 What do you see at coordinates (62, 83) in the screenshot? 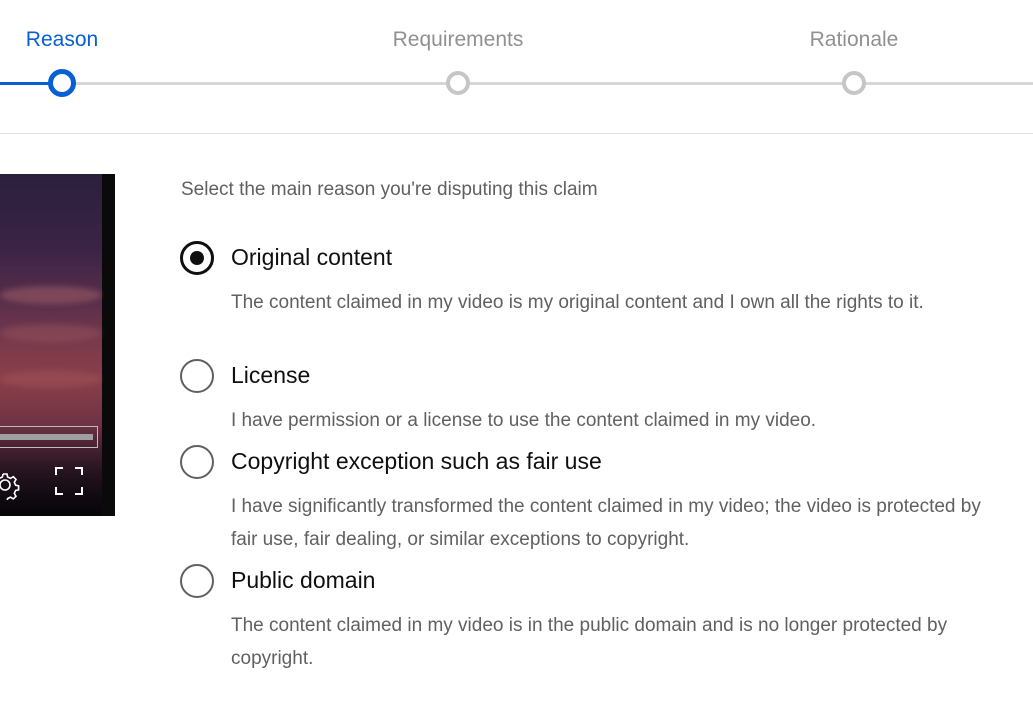
I see `step-indicator-reason` at bounding box center [62, 83].